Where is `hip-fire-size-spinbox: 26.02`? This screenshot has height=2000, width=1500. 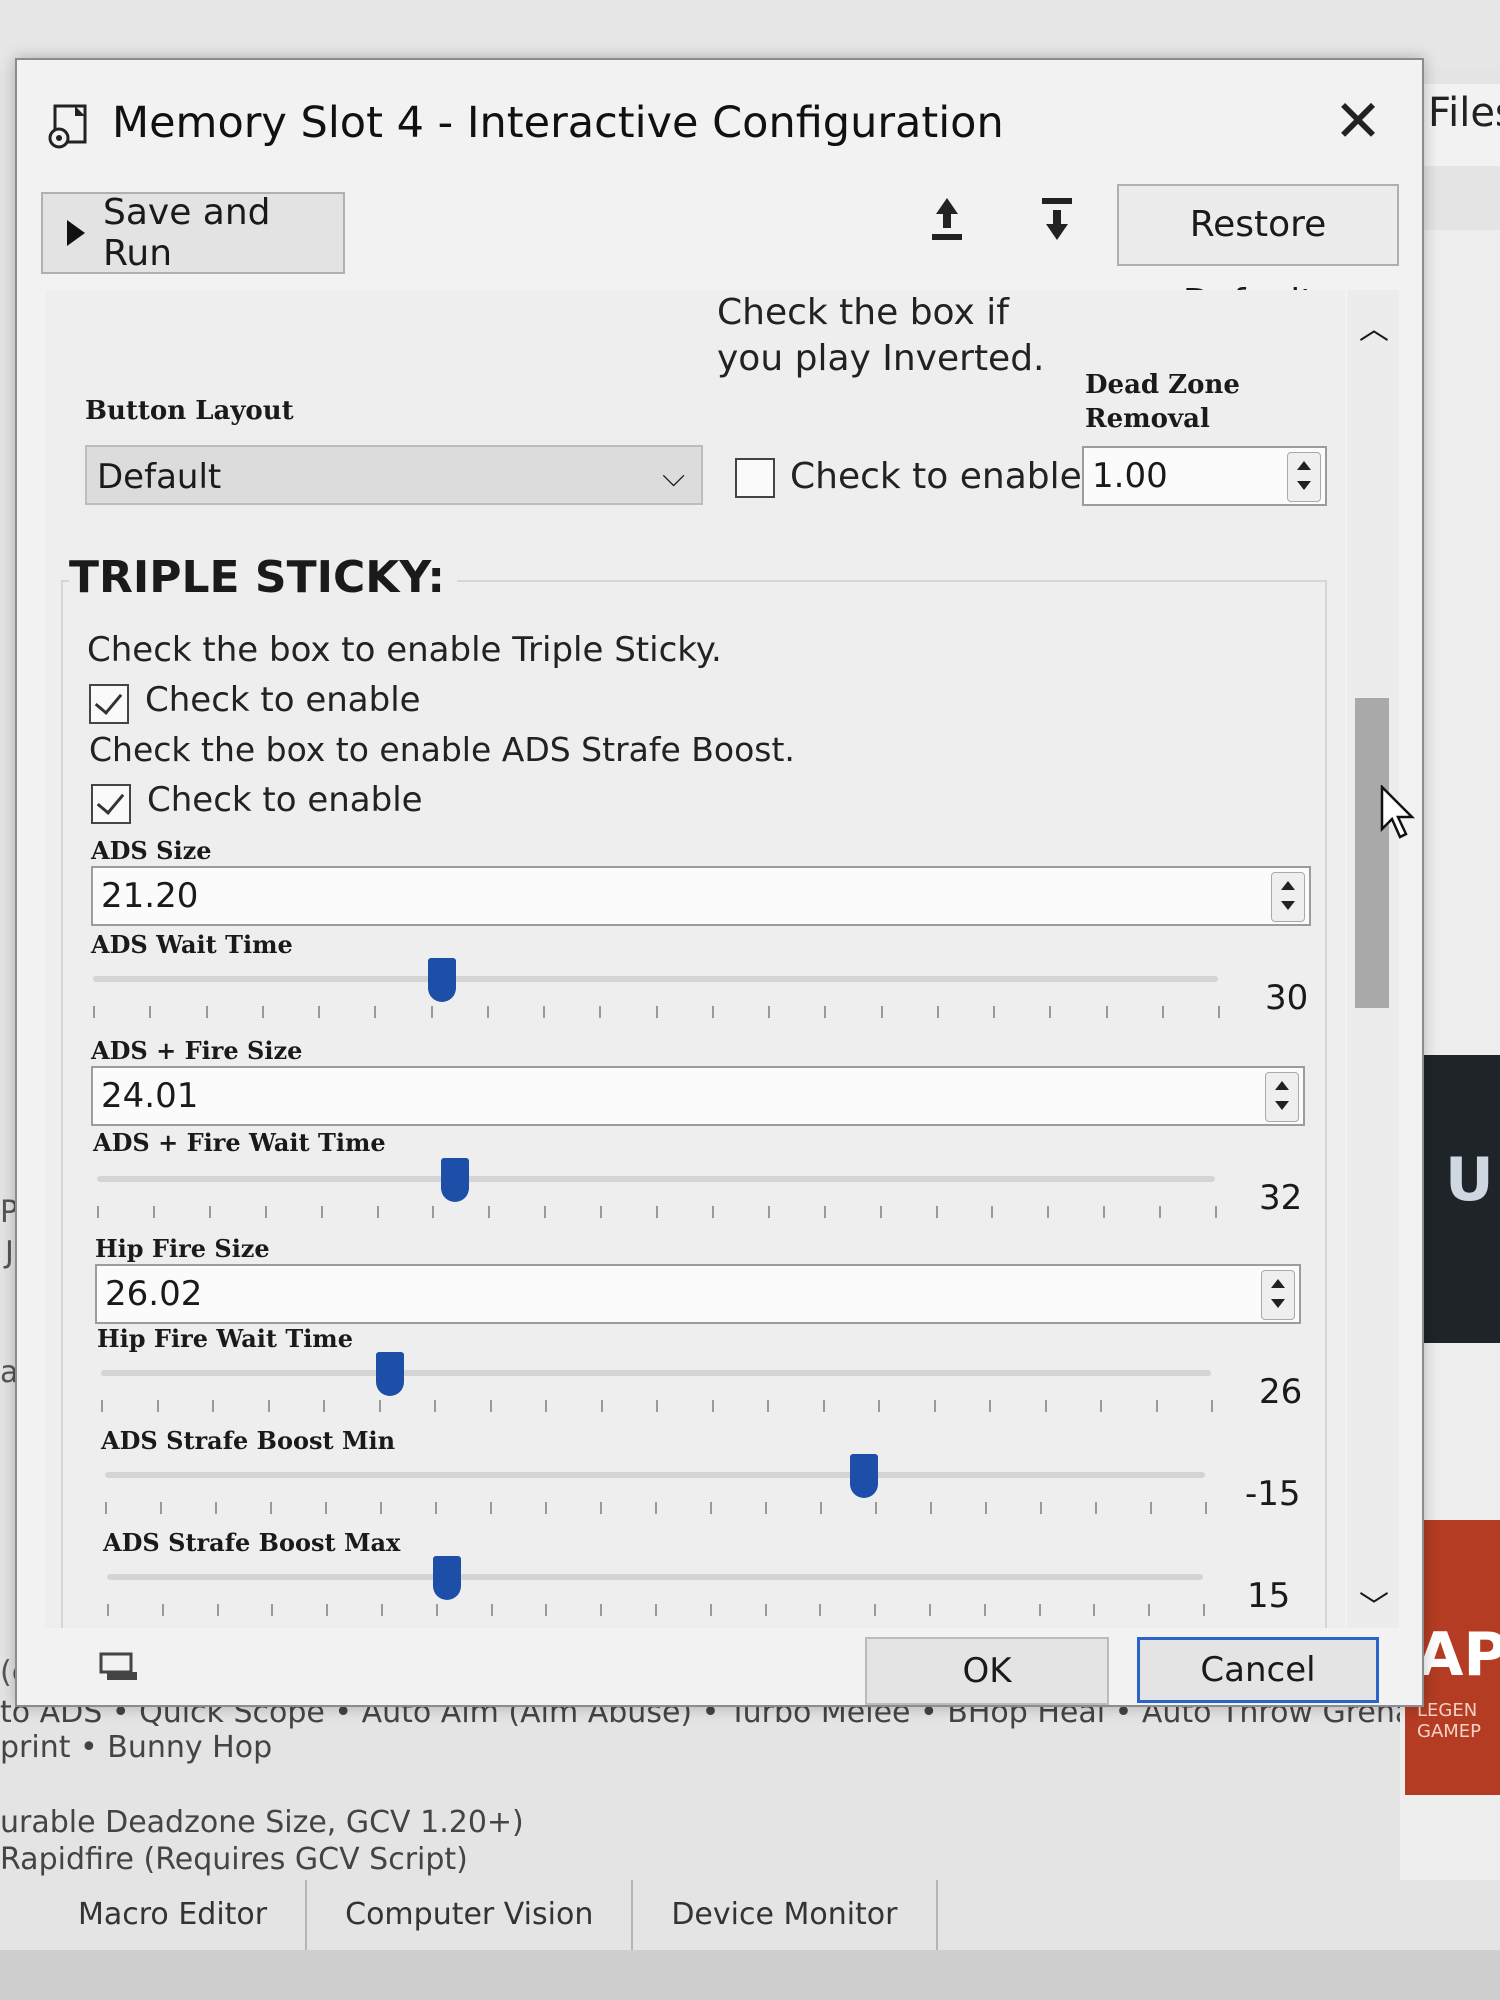
hip-fire-size-spinbox: 26.02 is located at coordinates (698, 1294).